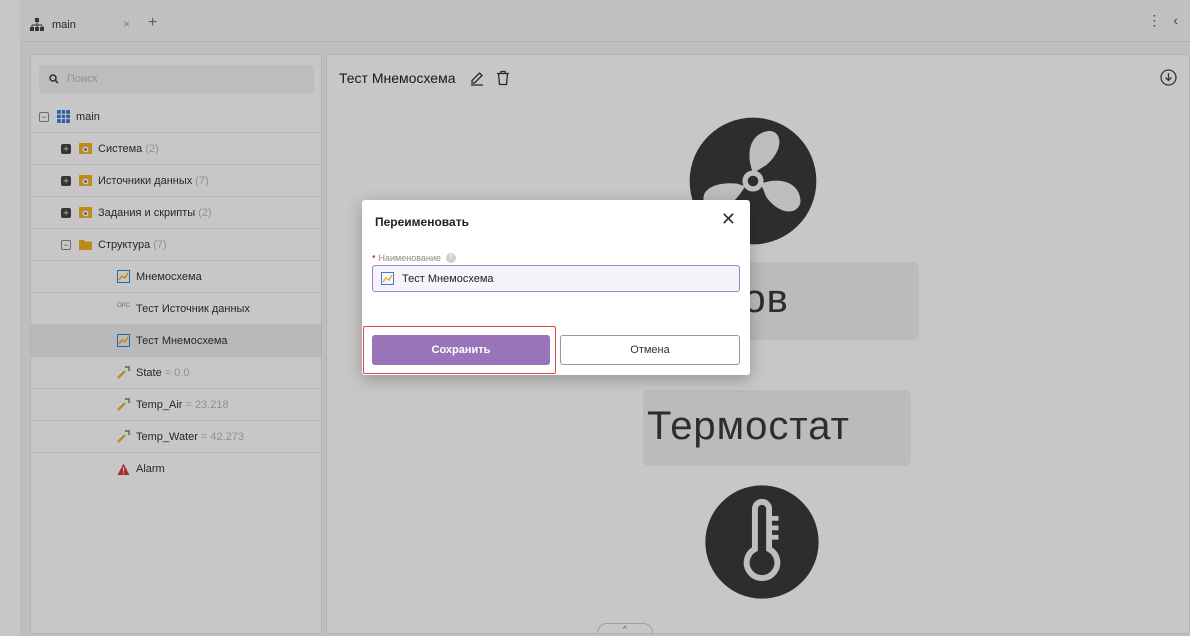 Image resolution: width=1190 pixels, height=636 pixels. I want to click on field-label-text: Наименование, so click(409, 257).